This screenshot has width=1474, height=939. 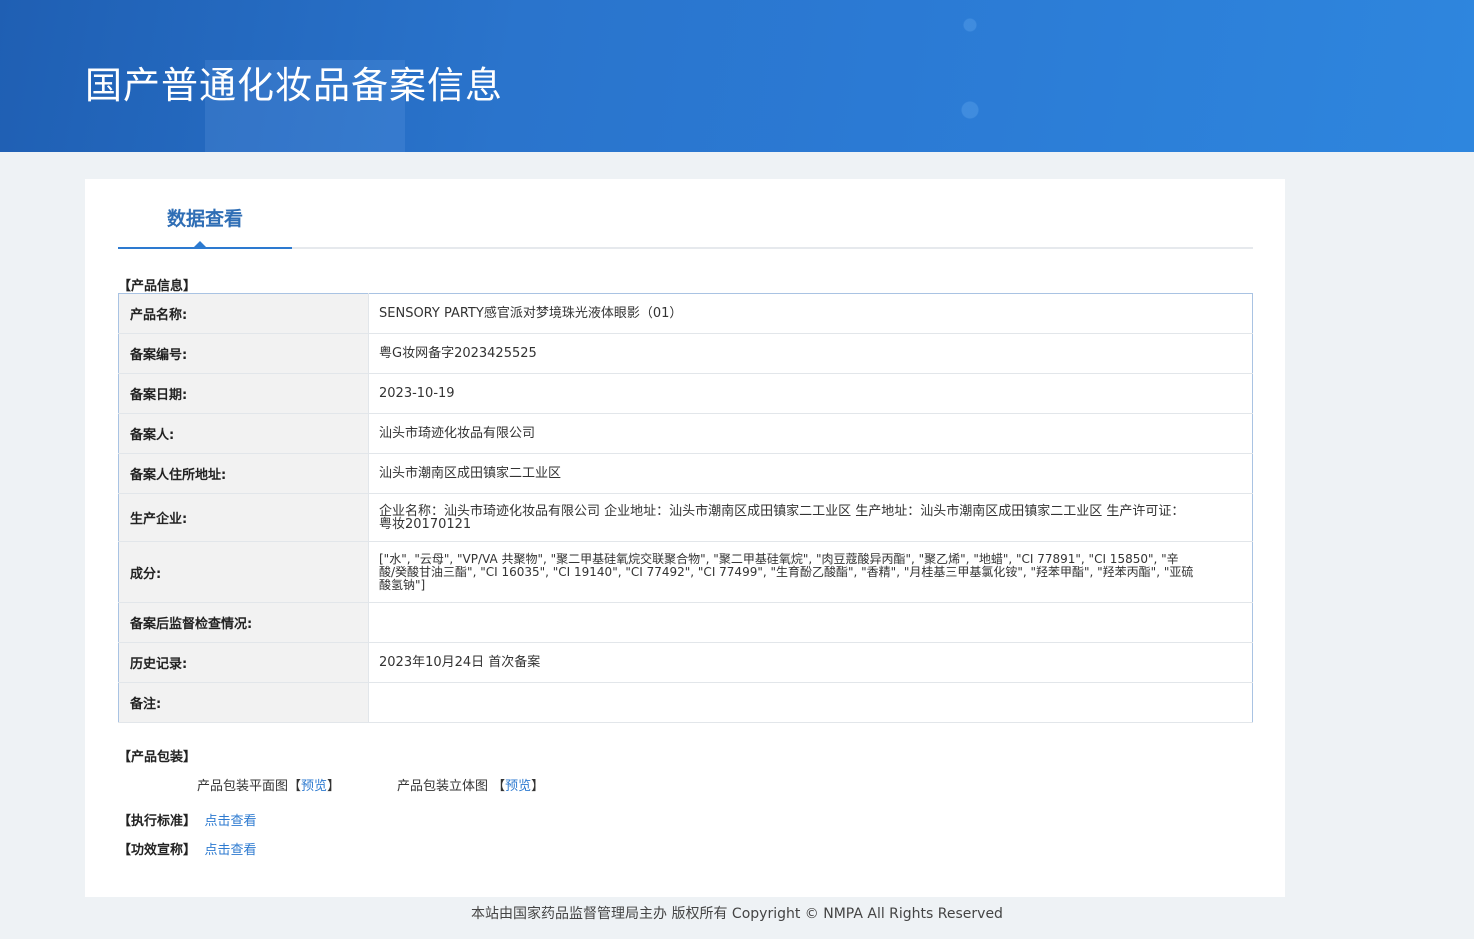 What do you see at coordinates (314, 786) in the screenshot?
I see `packaging-flat-preview-link: 预览` at bounding box center [314, 786].